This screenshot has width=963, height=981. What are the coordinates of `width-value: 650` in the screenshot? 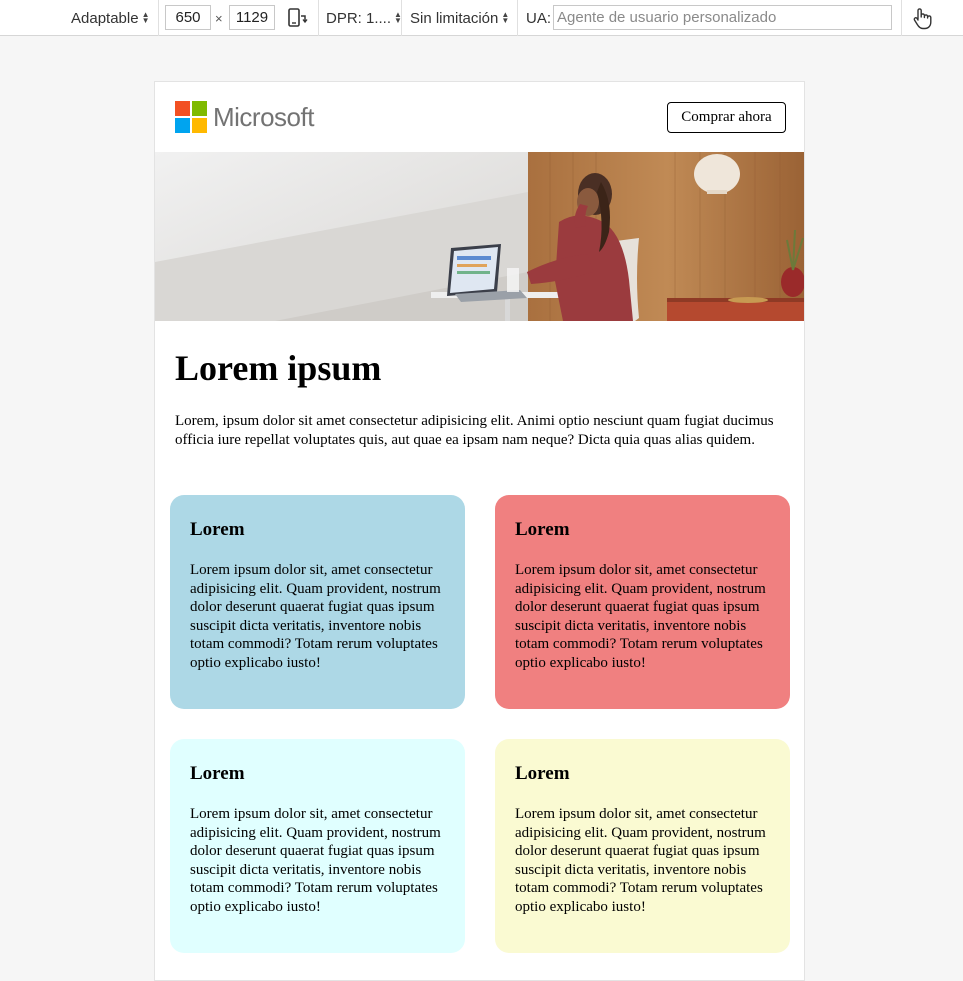 It's located at (188, 17).